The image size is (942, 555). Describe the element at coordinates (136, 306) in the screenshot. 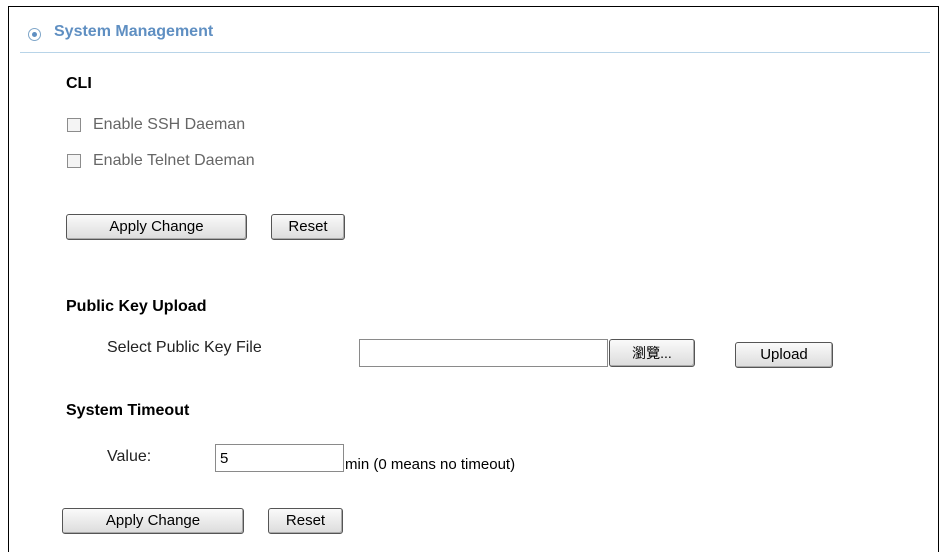

I see `public-key-section-title: Public Key Upload` at that location.